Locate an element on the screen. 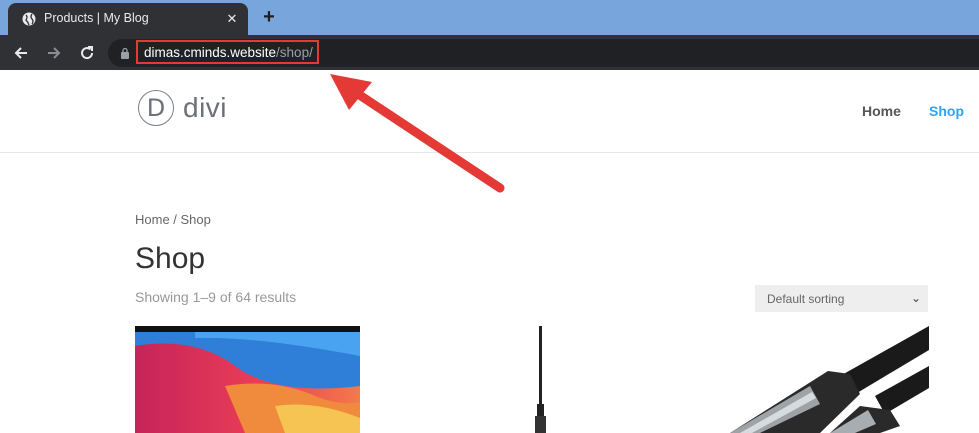 The width and height of the screenshot is (979, 433). browser-tab-strip: Products | My Blog ✕ + is located at coordinates (489, 17).